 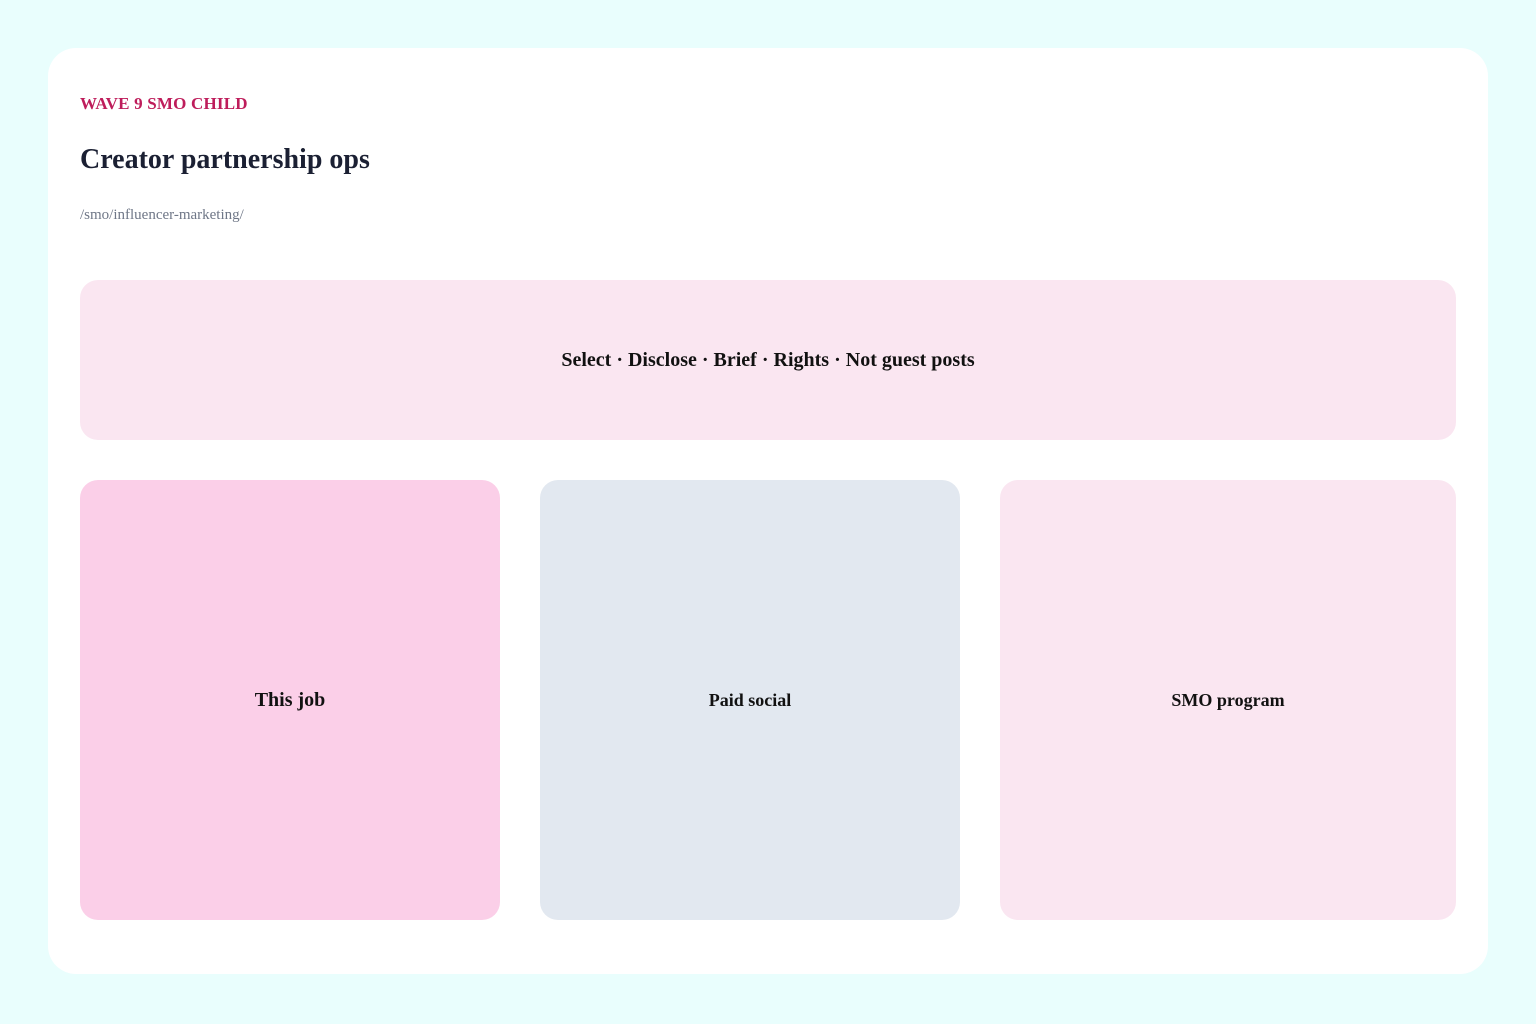 I want to click on eyebrow-label: WAVE 9 SMO CHILD, so click(x=164, y=103).